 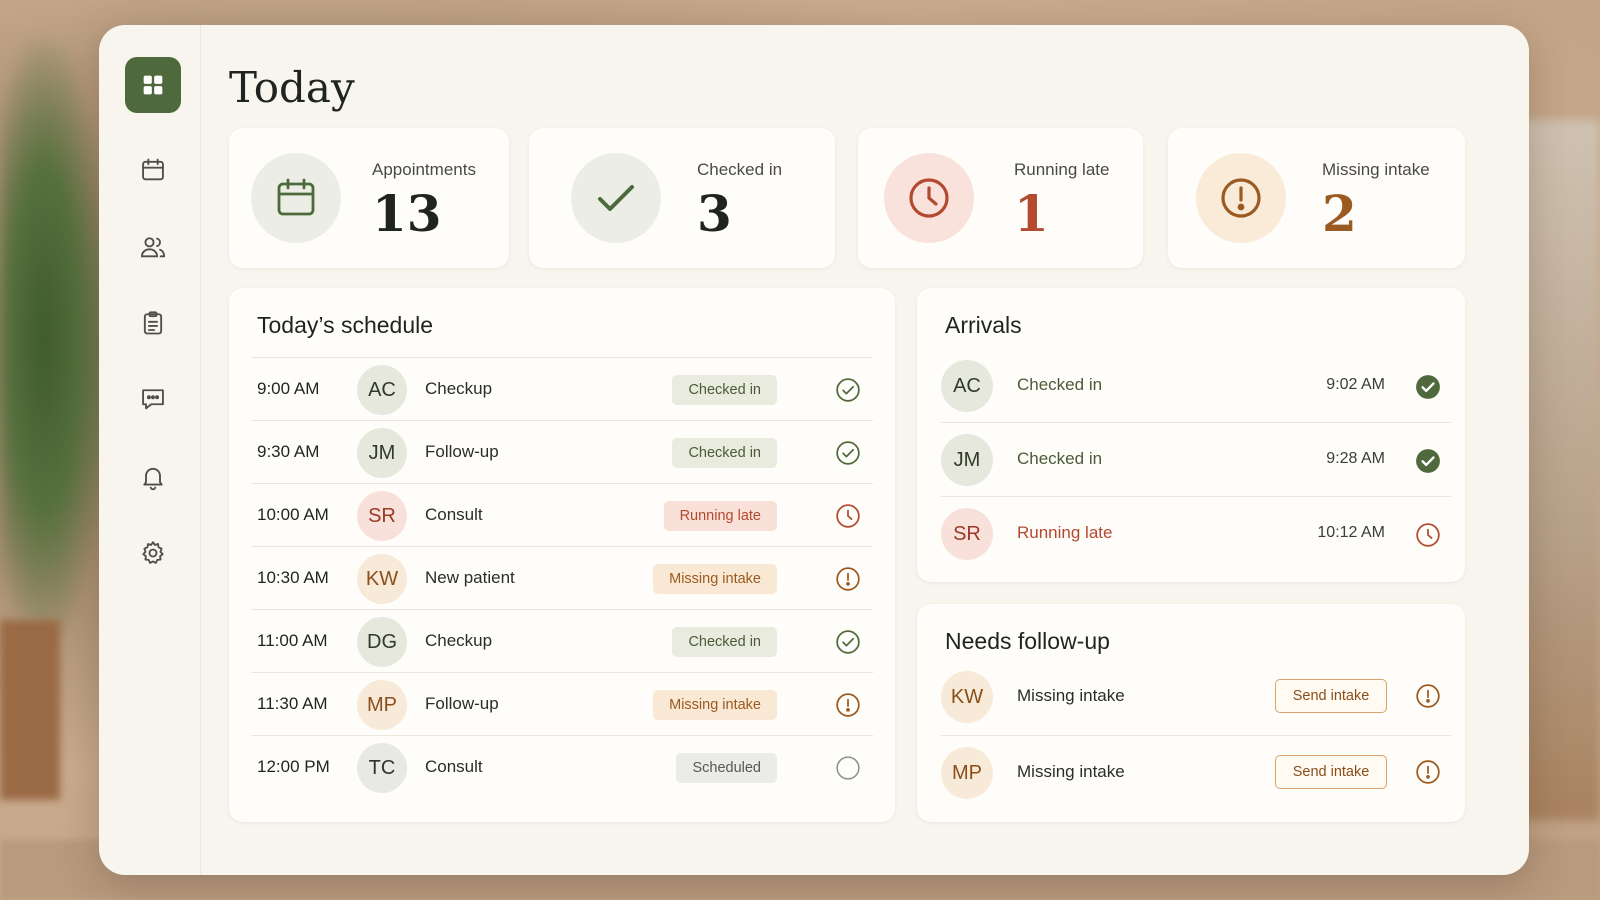 What do you see at coordinates (369, 198) in the screenshot?
I see `stat-appointments: Appointments 13` at bounding box center [369, 198].